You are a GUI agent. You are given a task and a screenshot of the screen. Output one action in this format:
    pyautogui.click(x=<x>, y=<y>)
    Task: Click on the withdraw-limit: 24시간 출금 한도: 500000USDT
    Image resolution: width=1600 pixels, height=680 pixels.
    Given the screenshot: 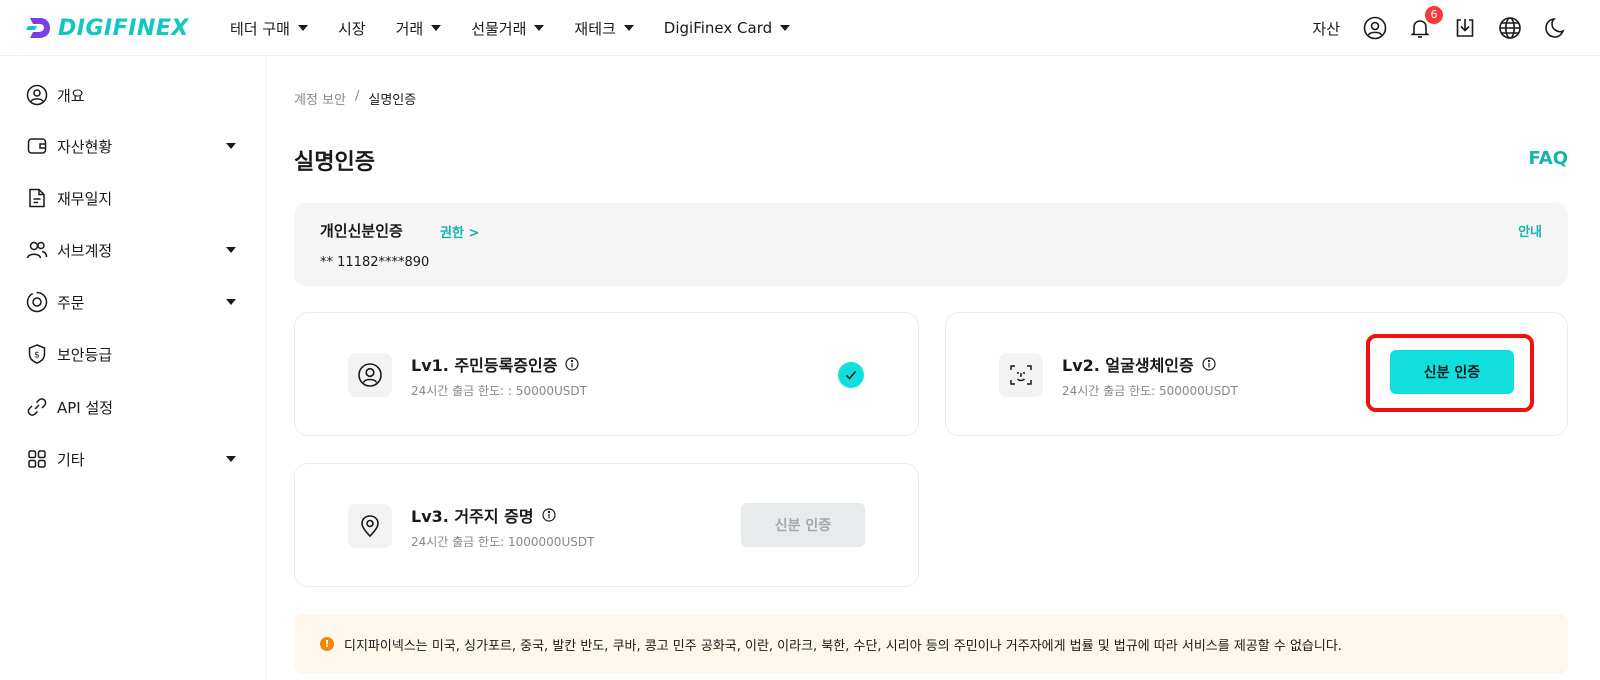 What is the action you would take?
    pyautogui.click(x=1150, y=391)
    